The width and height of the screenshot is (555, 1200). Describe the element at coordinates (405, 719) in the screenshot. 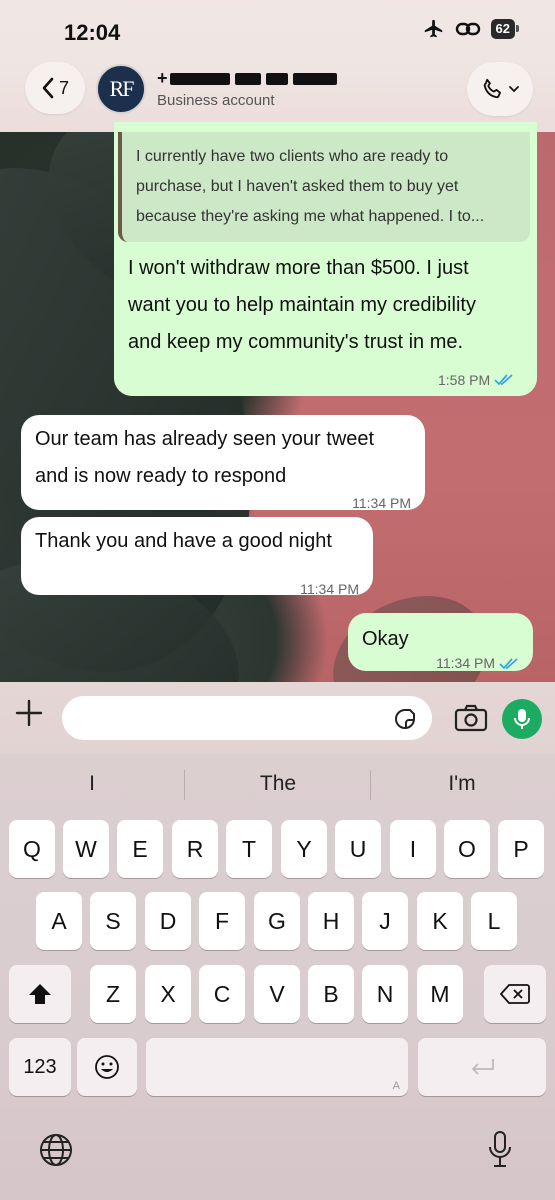

I see `sticker-icon` at that location.